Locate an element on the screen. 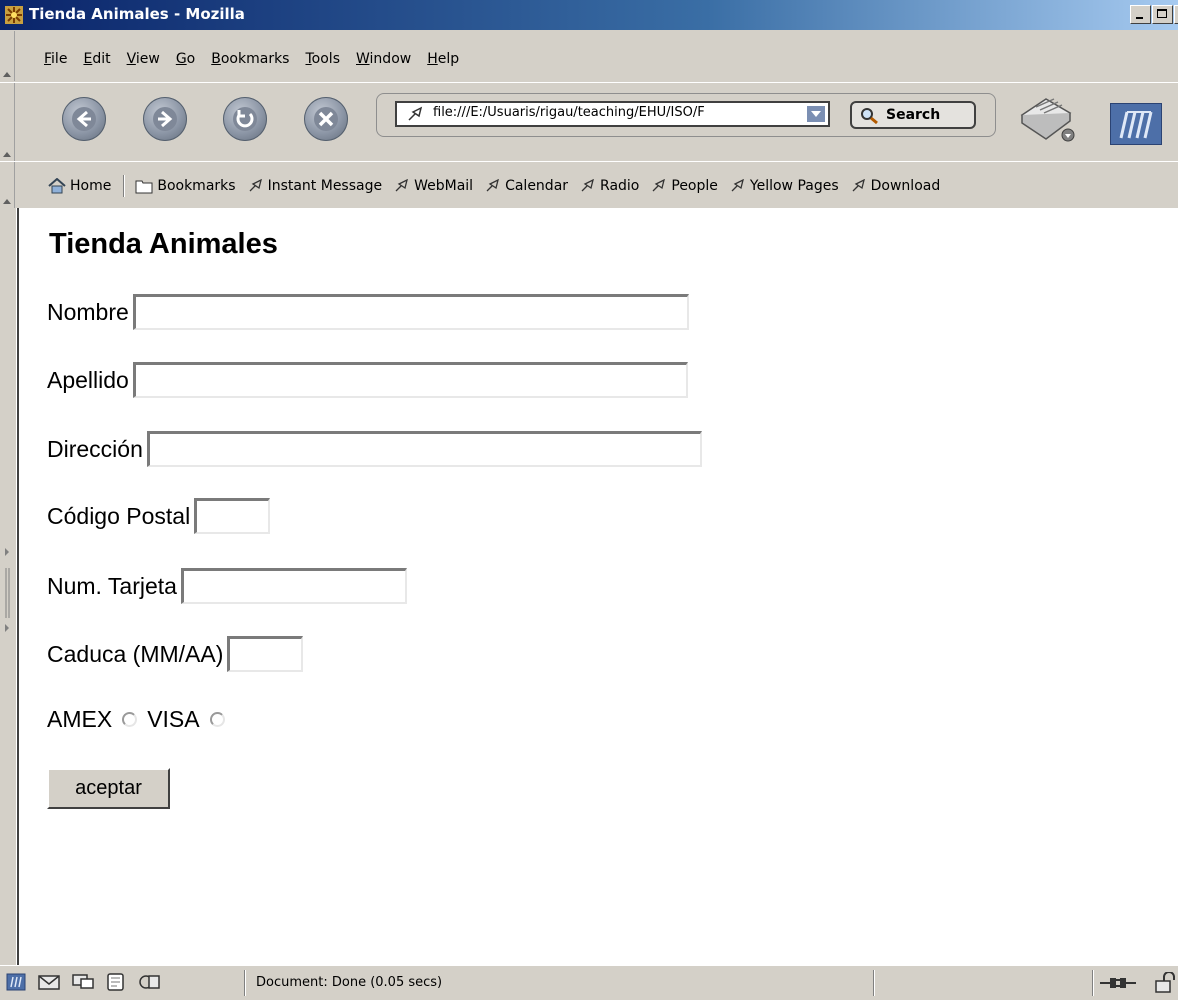  reload-icon is located at coordinates (245, 119).